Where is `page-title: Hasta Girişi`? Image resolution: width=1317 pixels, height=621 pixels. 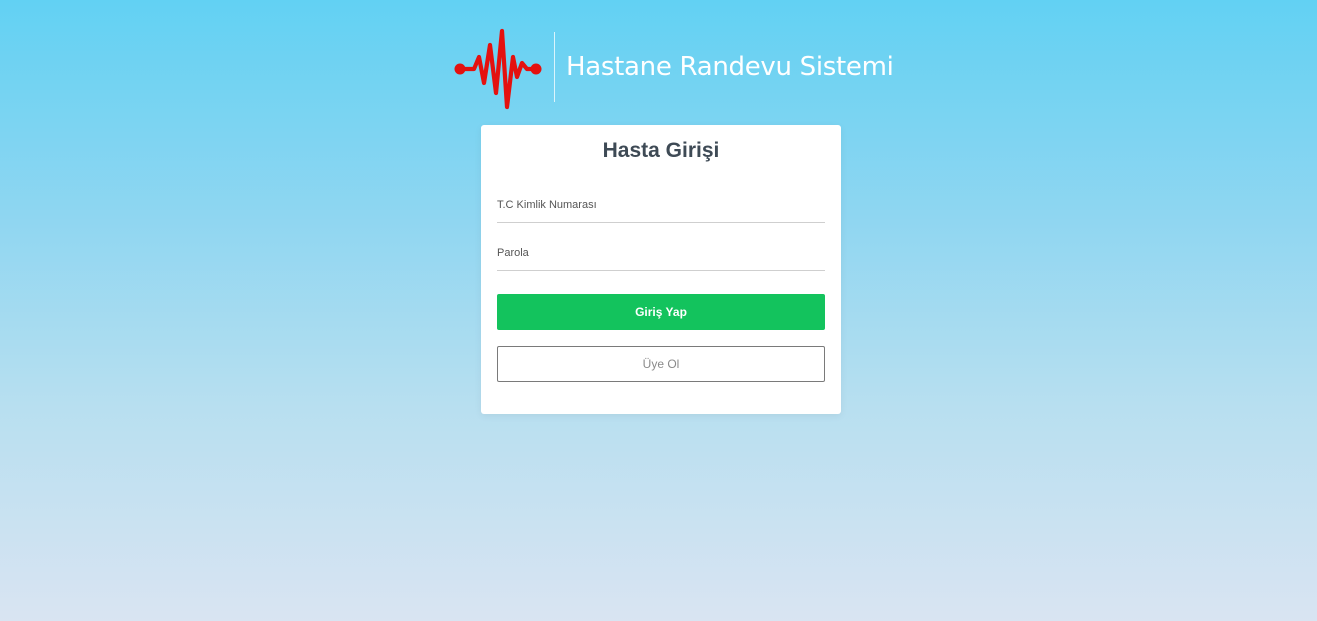
page-title: Hasta Girişi is located at coordinates (661, 150).